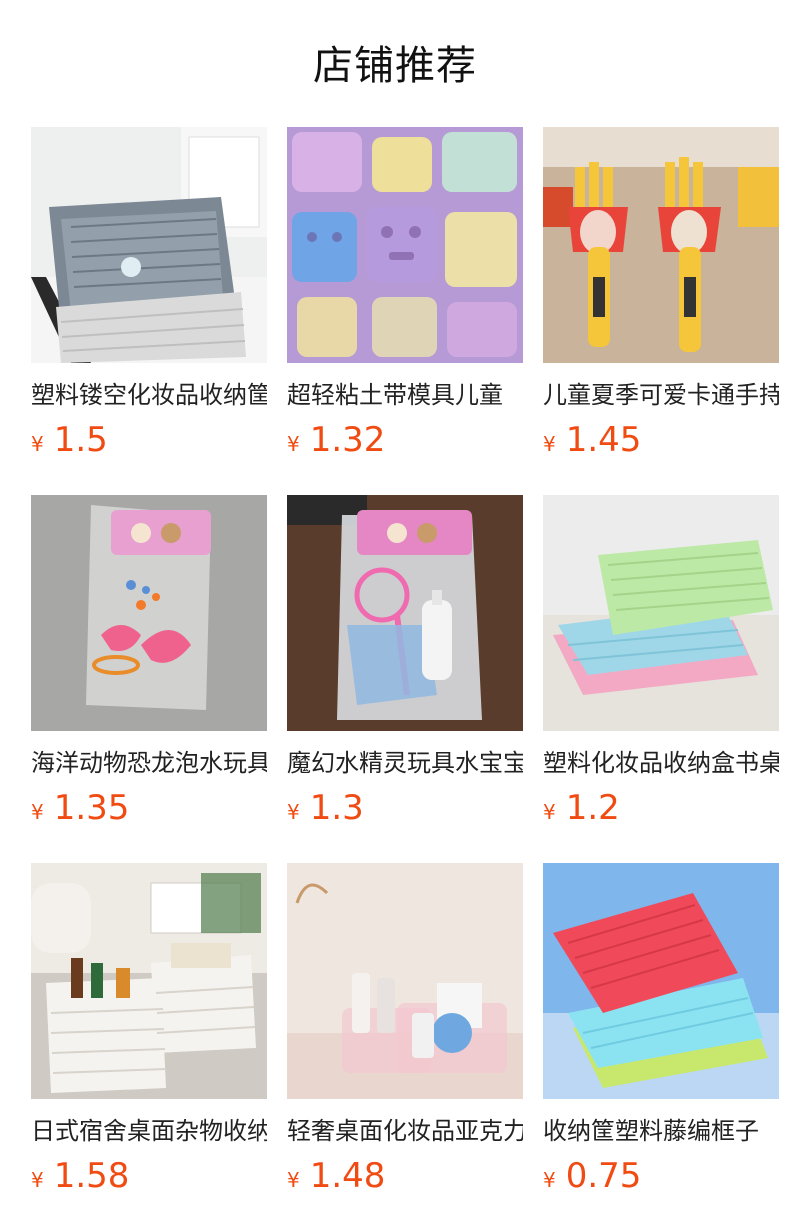 Image resolution: width=790 pixels, height=1232 pixels. Describe the element at coordinates (405, 1176) in the screenshot. I see `product-price: ¥ 1.48` at that location.